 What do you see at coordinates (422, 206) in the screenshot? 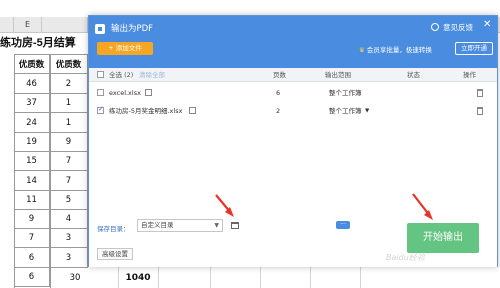
I see `arrow-to-start-button` at bounding box center [422, 206].